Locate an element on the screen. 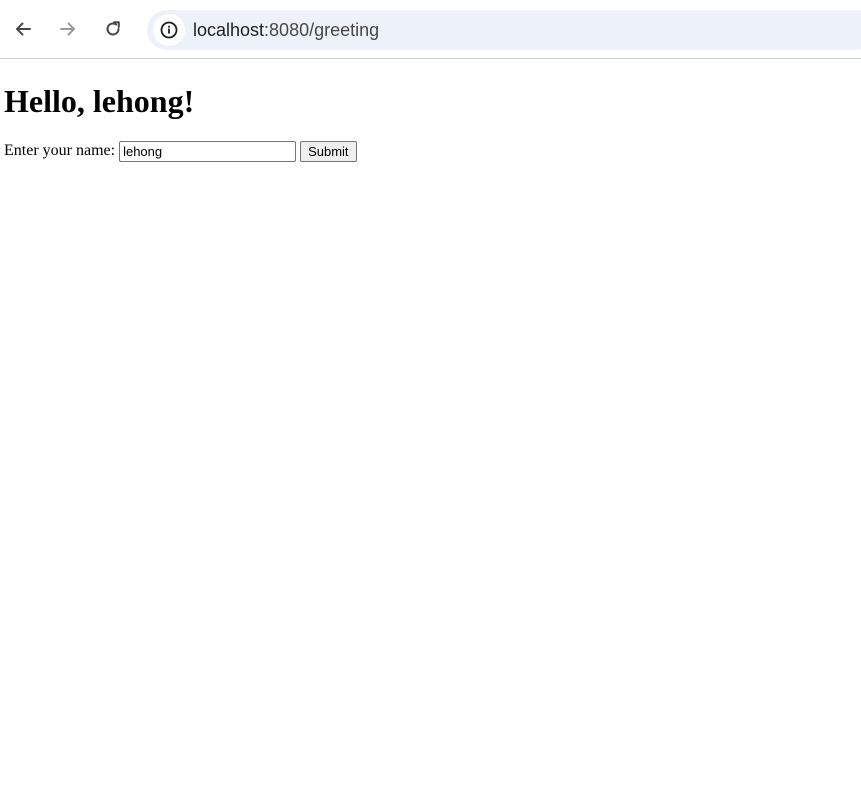 Image resolution: width=861 pixels, height=793 pixels. page-title: Hello, lehong! is located at coordinates (99, 101).